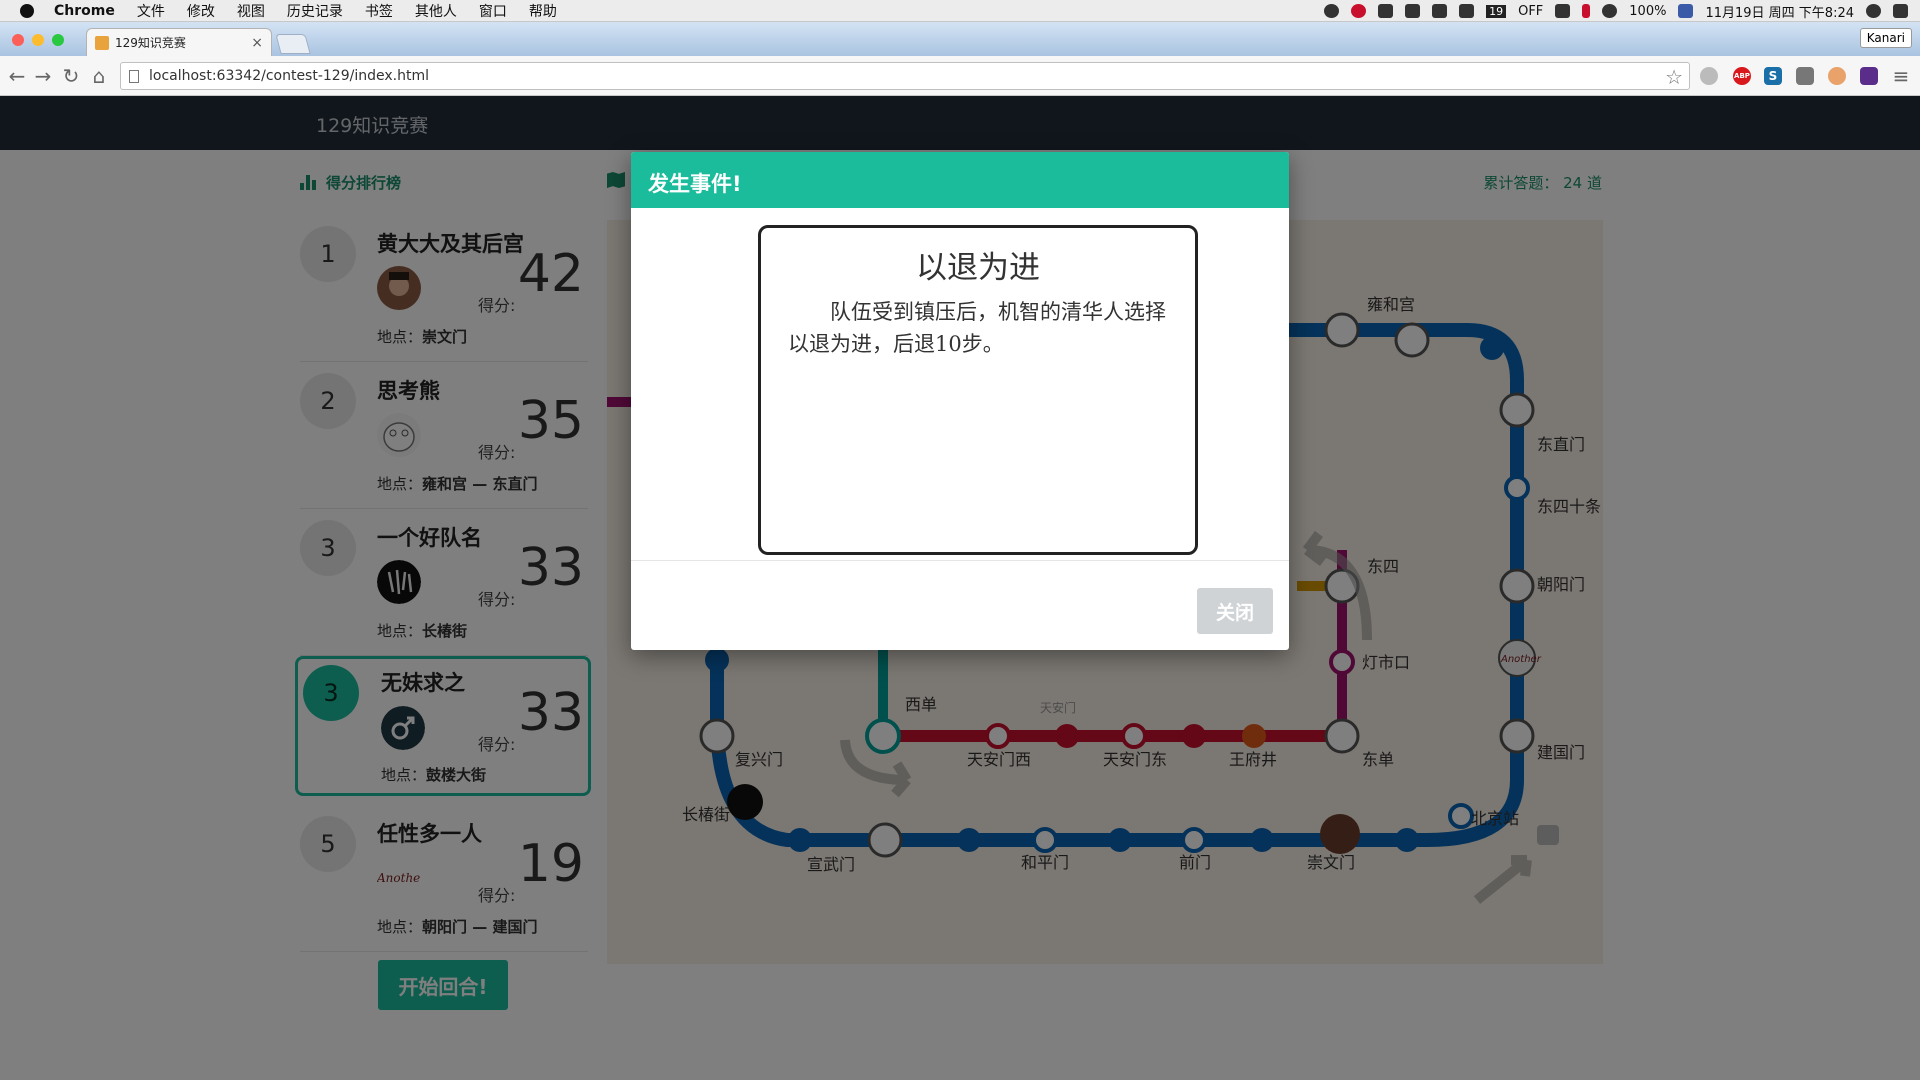 This screenshot has width=1920, height=1080. What do you see at coordinates (1359, 11) in the screenshot?
I see `shield-icon` at bounding box center [1359, 11].